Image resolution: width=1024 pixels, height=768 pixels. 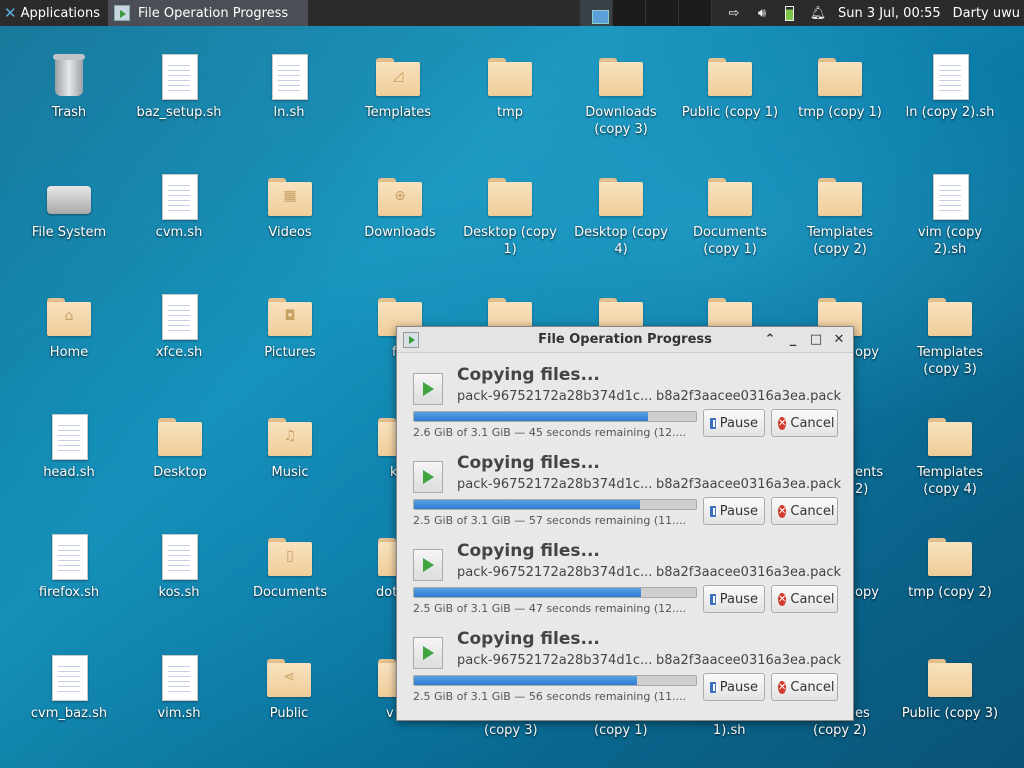 I want to click on close-button: ✕, so click(x=839, y=340).